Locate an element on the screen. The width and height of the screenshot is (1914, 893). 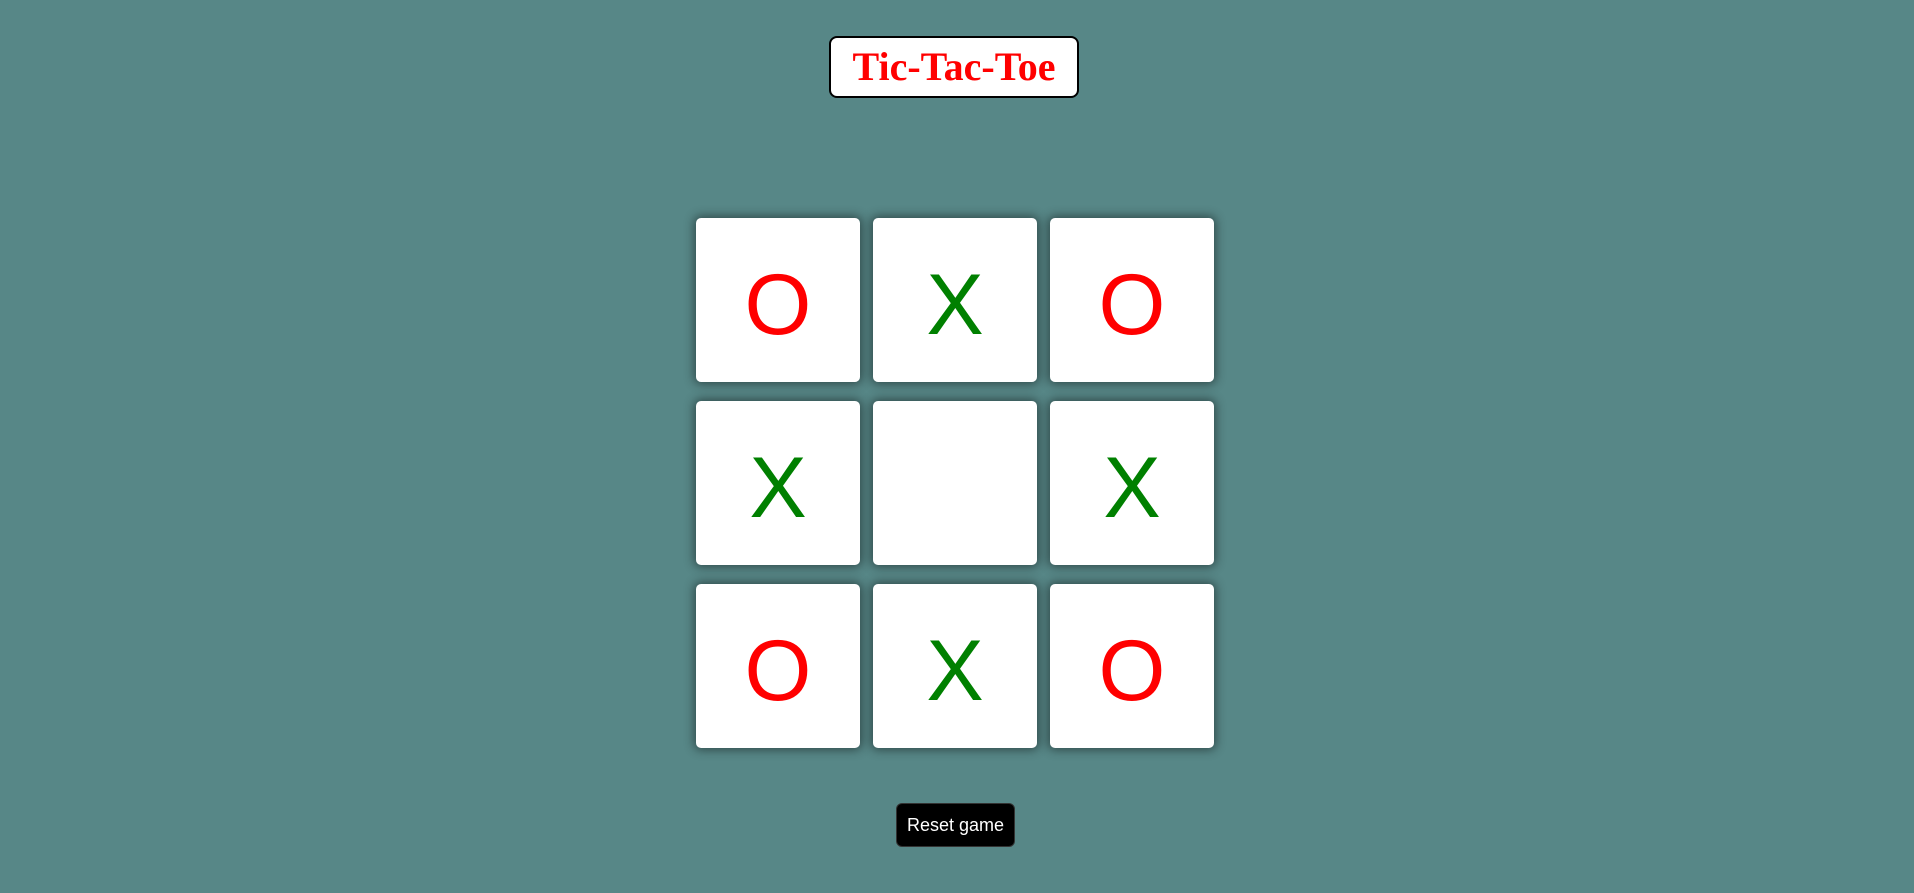
board-cell-7: O is located at coordinates (778, 666).